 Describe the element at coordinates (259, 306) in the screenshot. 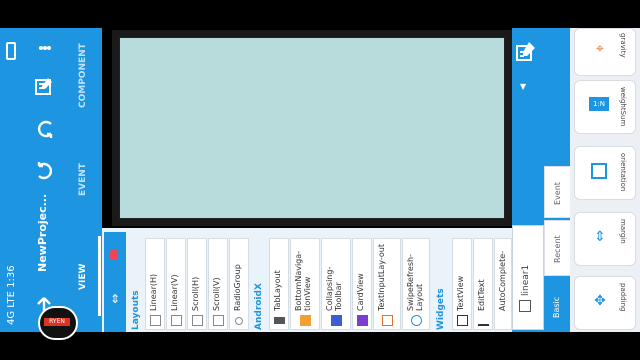

I see `group-title-androidx: AndroidX` at that location.